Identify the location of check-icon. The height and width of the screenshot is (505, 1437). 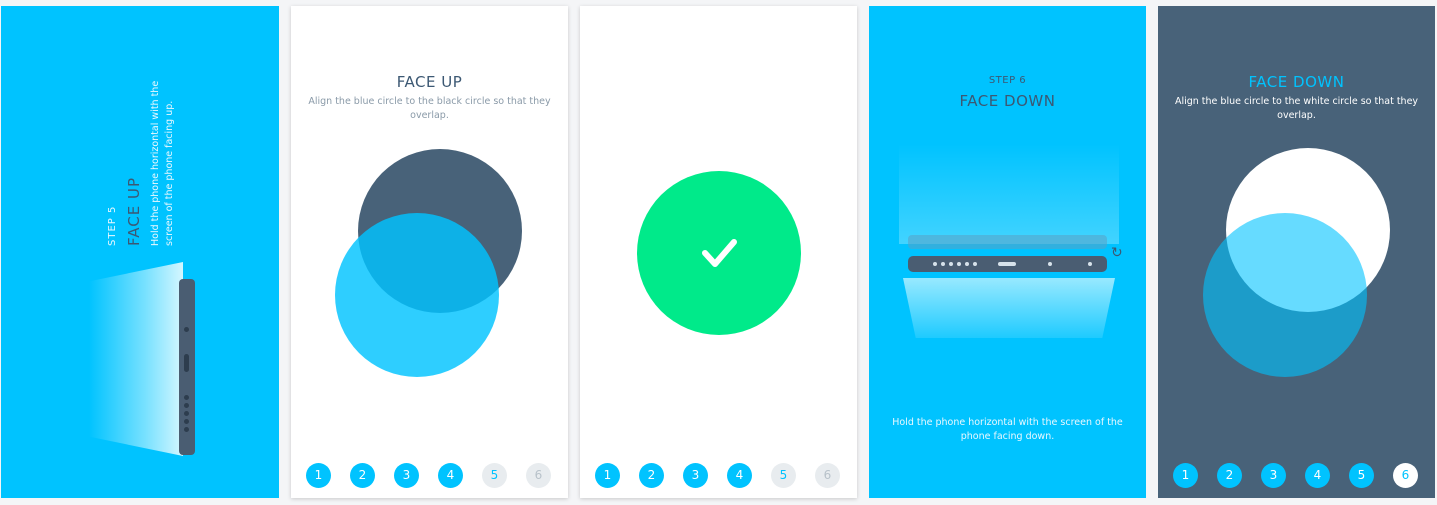
(719, 253).